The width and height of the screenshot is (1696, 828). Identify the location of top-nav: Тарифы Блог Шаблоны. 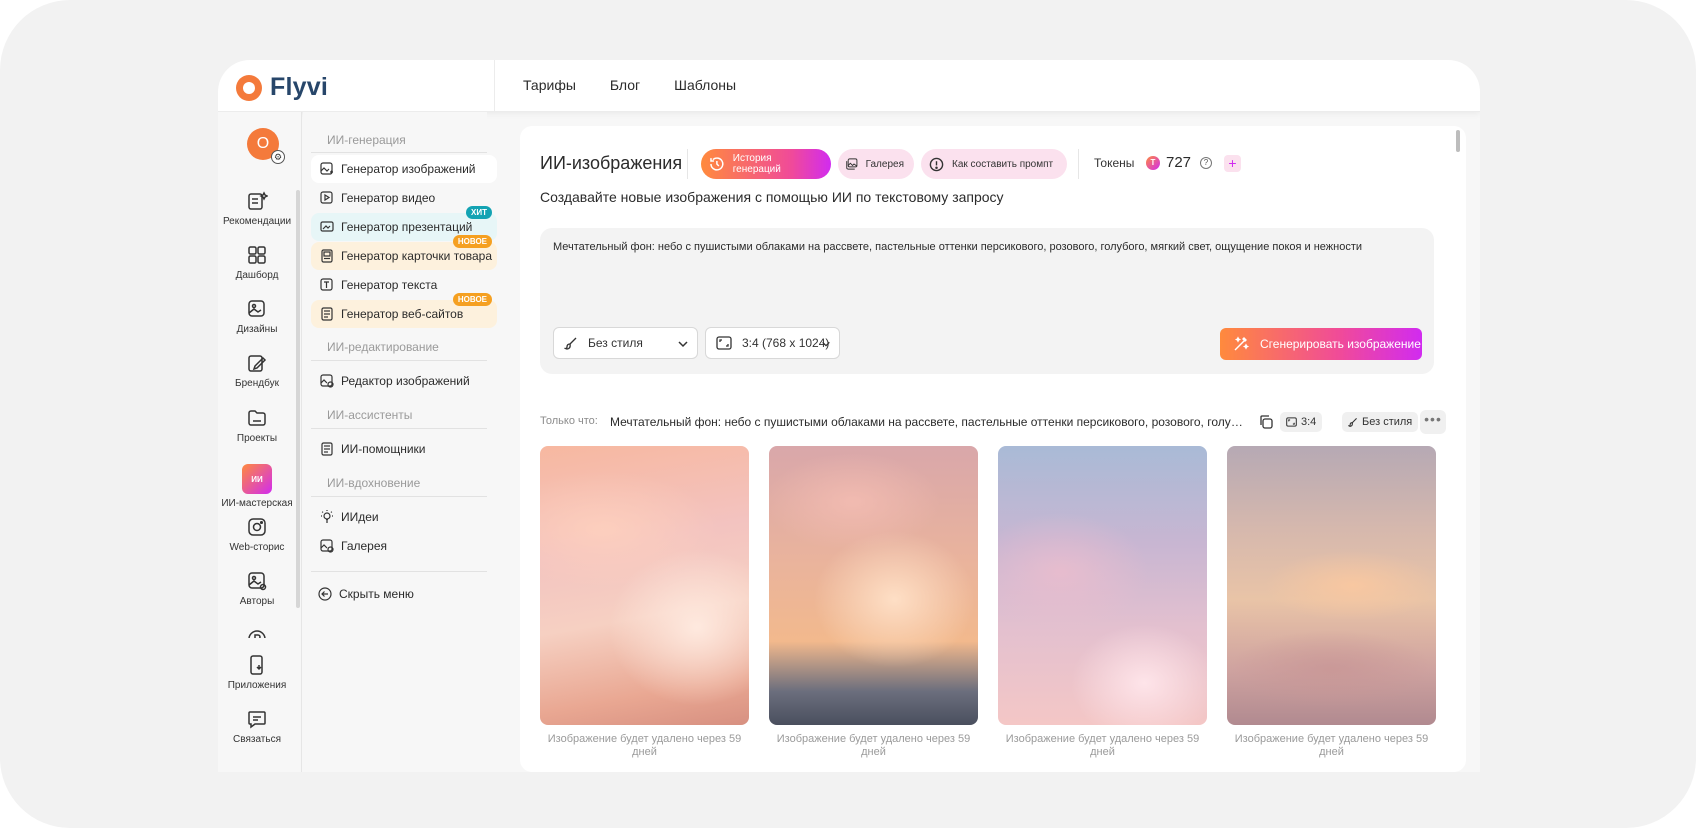
(629, 85).